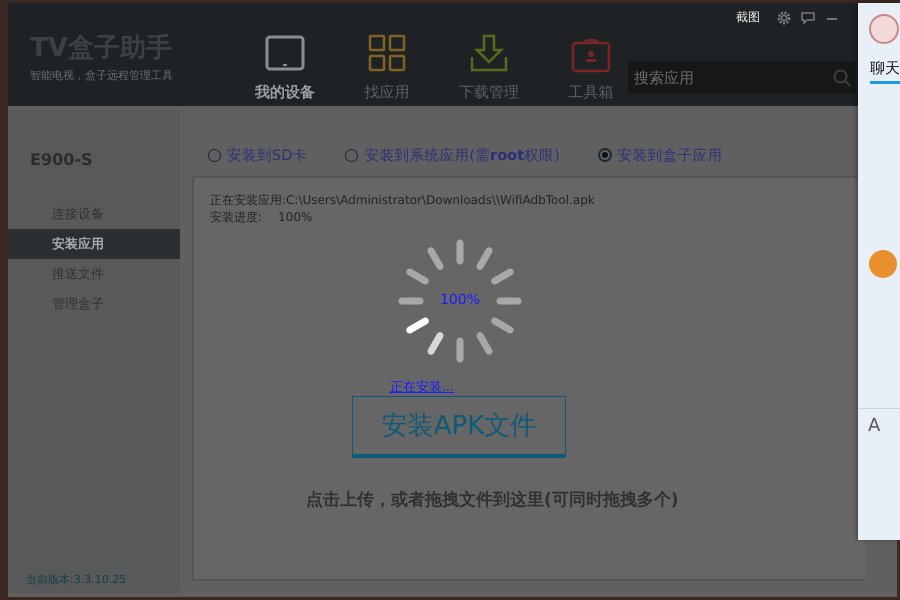  What do you see at coordinates (784, 18) in the screenshot?
I see `settings-icon` at bounding box center [784, 18].